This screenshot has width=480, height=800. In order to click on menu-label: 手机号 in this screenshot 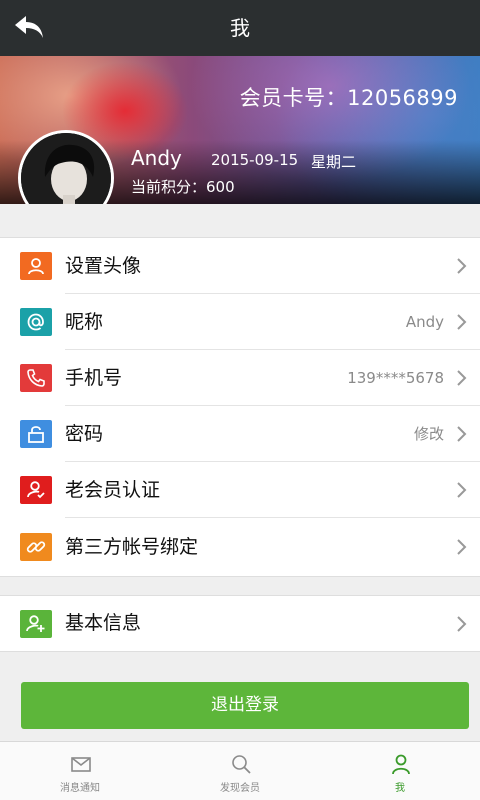, I will do `click(94, 378)`.